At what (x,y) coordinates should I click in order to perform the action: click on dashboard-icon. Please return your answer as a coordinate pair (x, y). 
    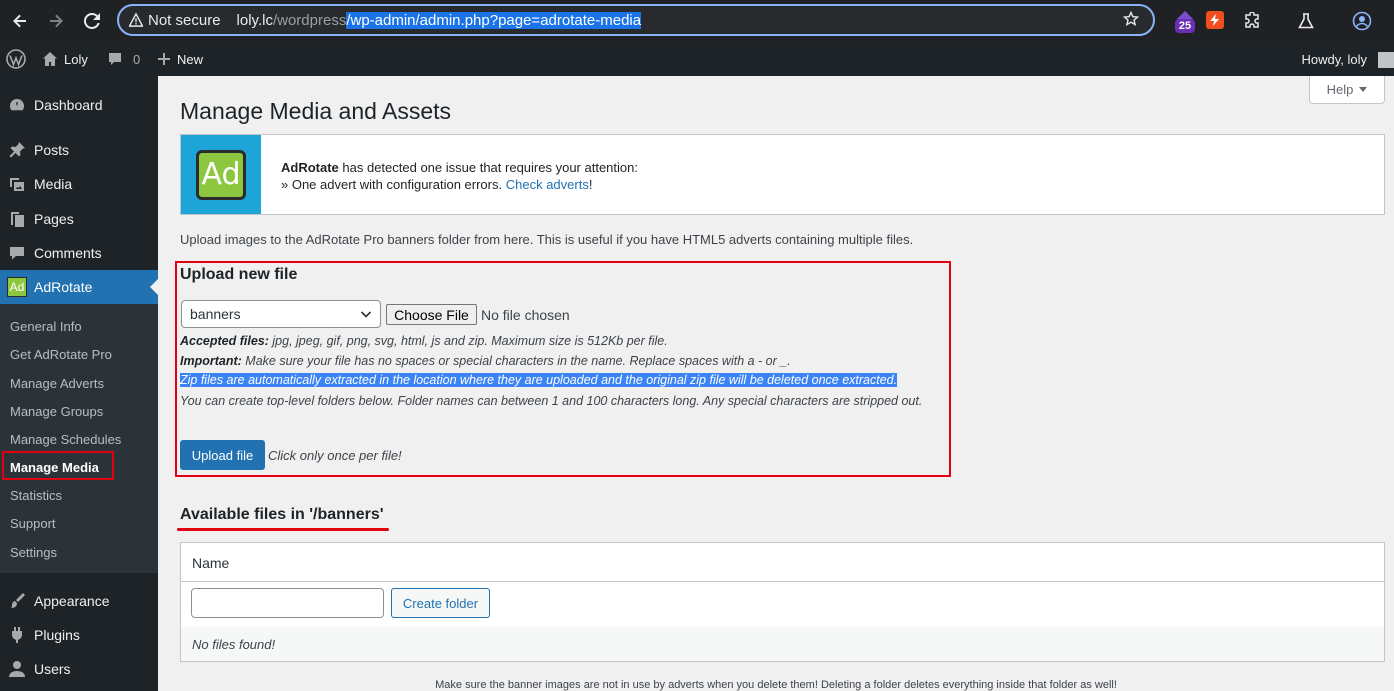
    Looking at the image, I should click on (17, 105).